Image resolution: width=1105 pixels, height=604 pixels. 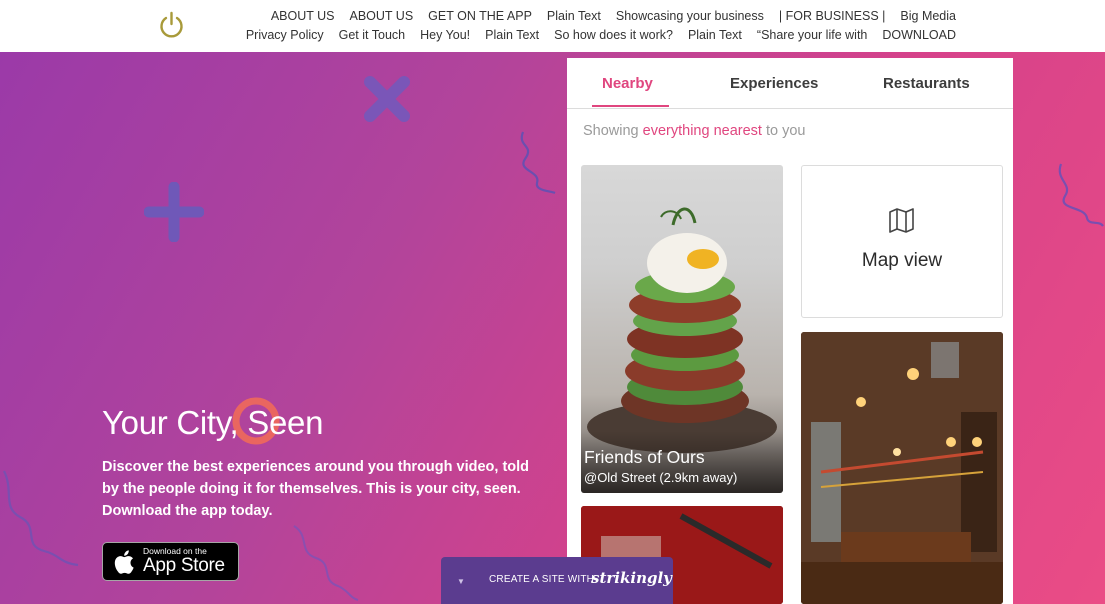 What do you see at coordinates (928, 16) in the screenshot?
I see `nav-link: Big Media` at bounding box center [928, 16].